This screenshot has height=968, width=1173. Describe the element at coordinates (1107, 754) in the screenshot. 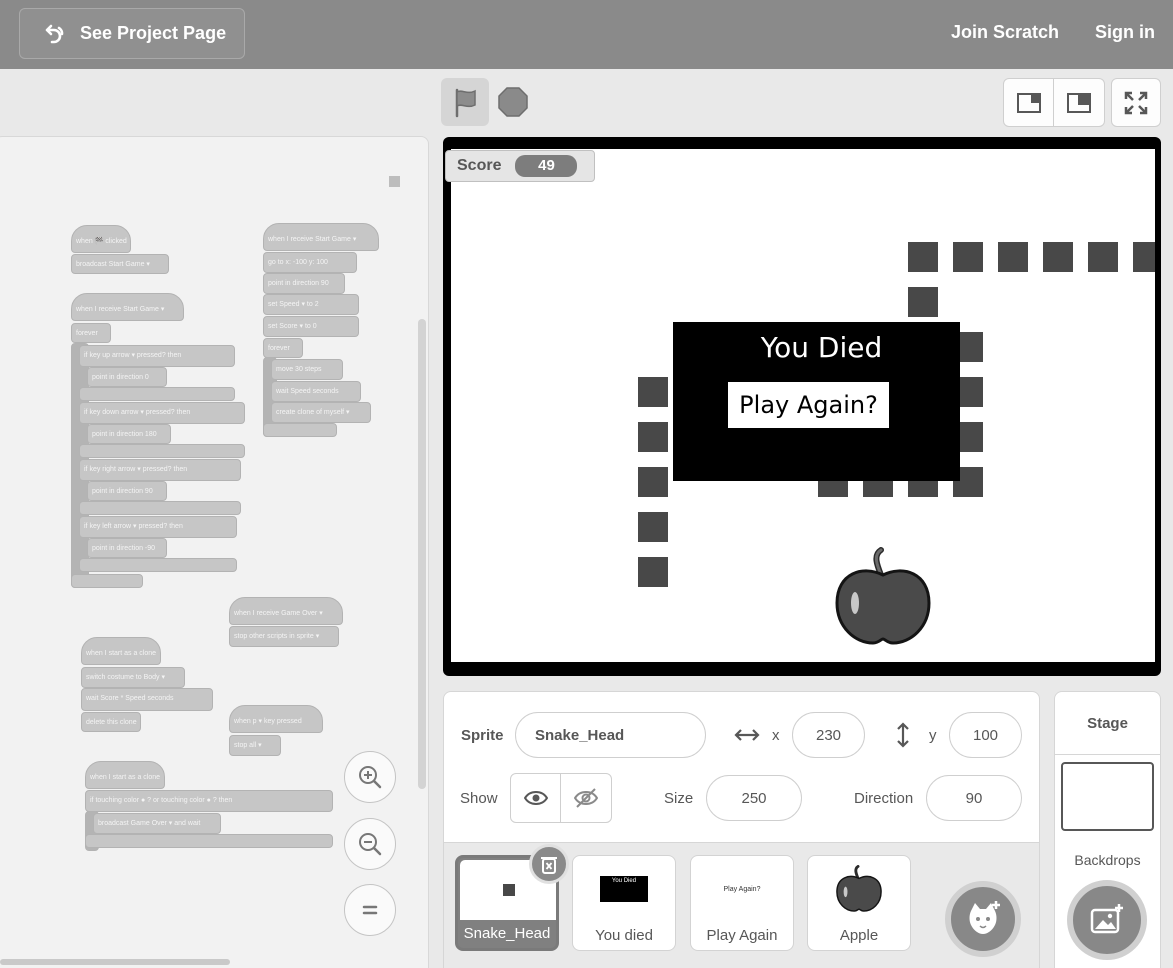

I see `stage-pane-divider` at that location.